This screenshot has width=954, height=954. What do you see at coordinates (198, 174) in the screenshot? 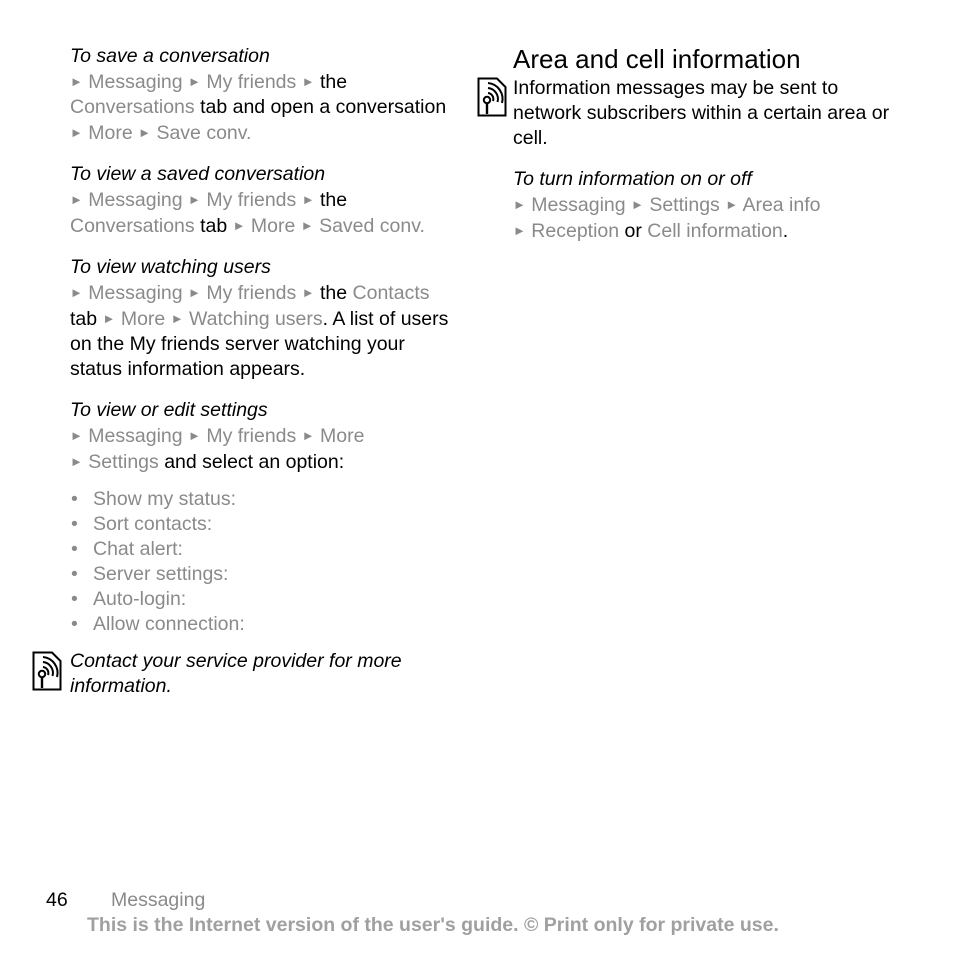
I see `section-heading: To view a saved conversation` at bounding box center [198, 174].